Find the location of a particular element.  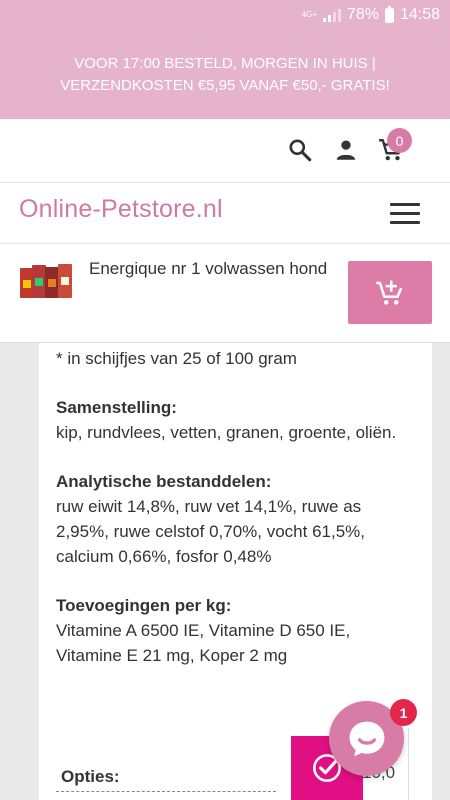

clock: 14:58 is located at coordinates (419, 14).